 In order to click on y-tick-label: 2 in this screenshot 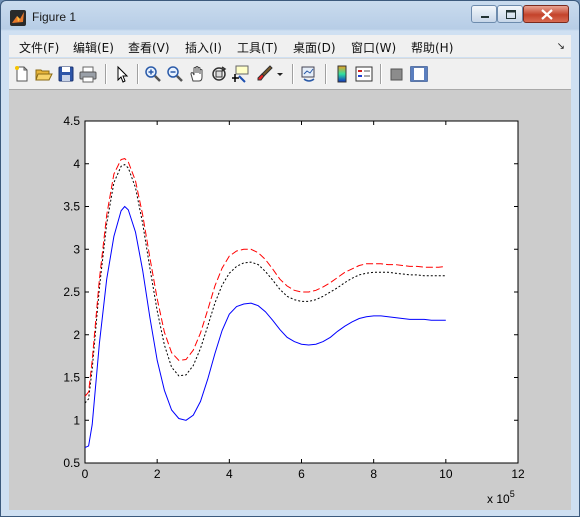, I will do `click(76, 335)`.